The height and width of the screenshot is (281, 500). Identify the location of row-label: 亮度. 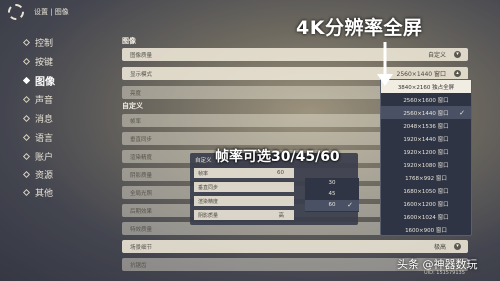
(136, 93).